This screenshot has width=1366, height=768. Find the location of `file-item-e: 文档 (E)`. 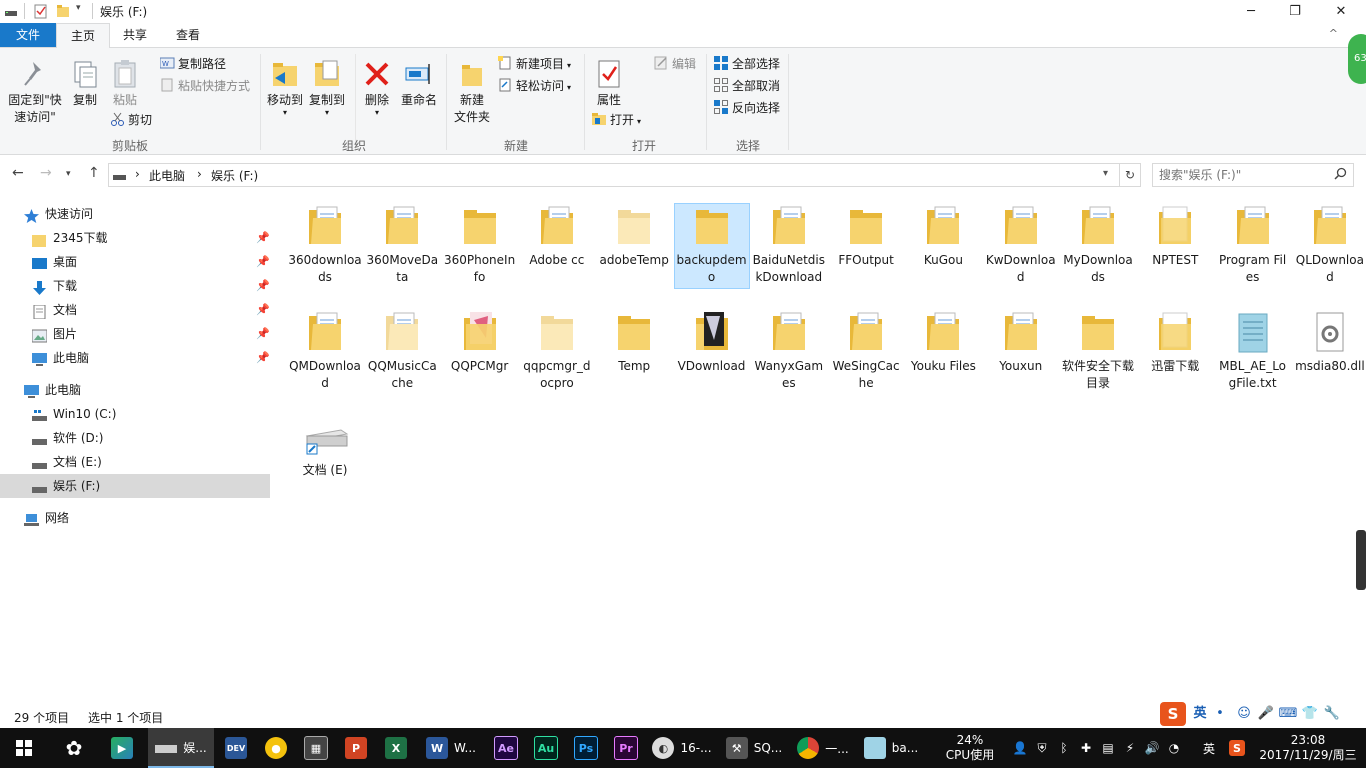

file-item-e: 文档 (E) is located at coordinates (325, 446).